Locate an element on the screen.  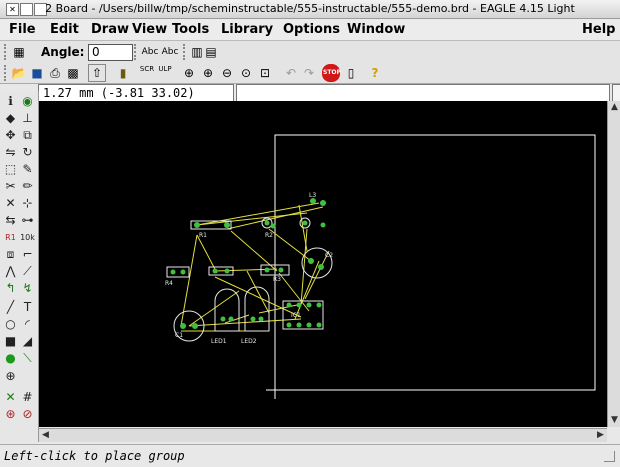
spin-text-button: Abc is located at coordinates (170, 52).